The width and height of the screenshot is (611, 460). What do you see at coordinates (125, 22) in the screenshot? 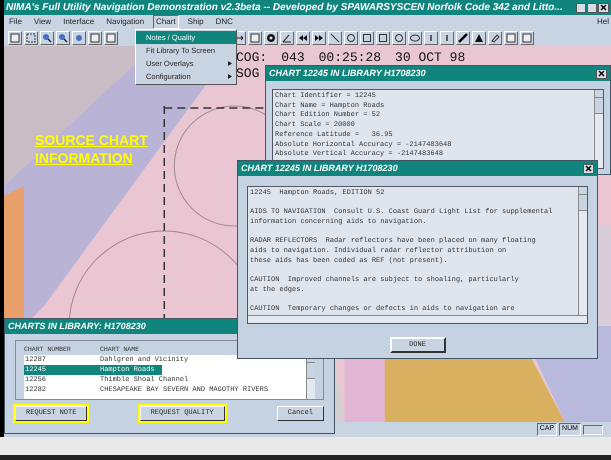
I see `menu-item: Navigation` at bounding box center [125, 22].